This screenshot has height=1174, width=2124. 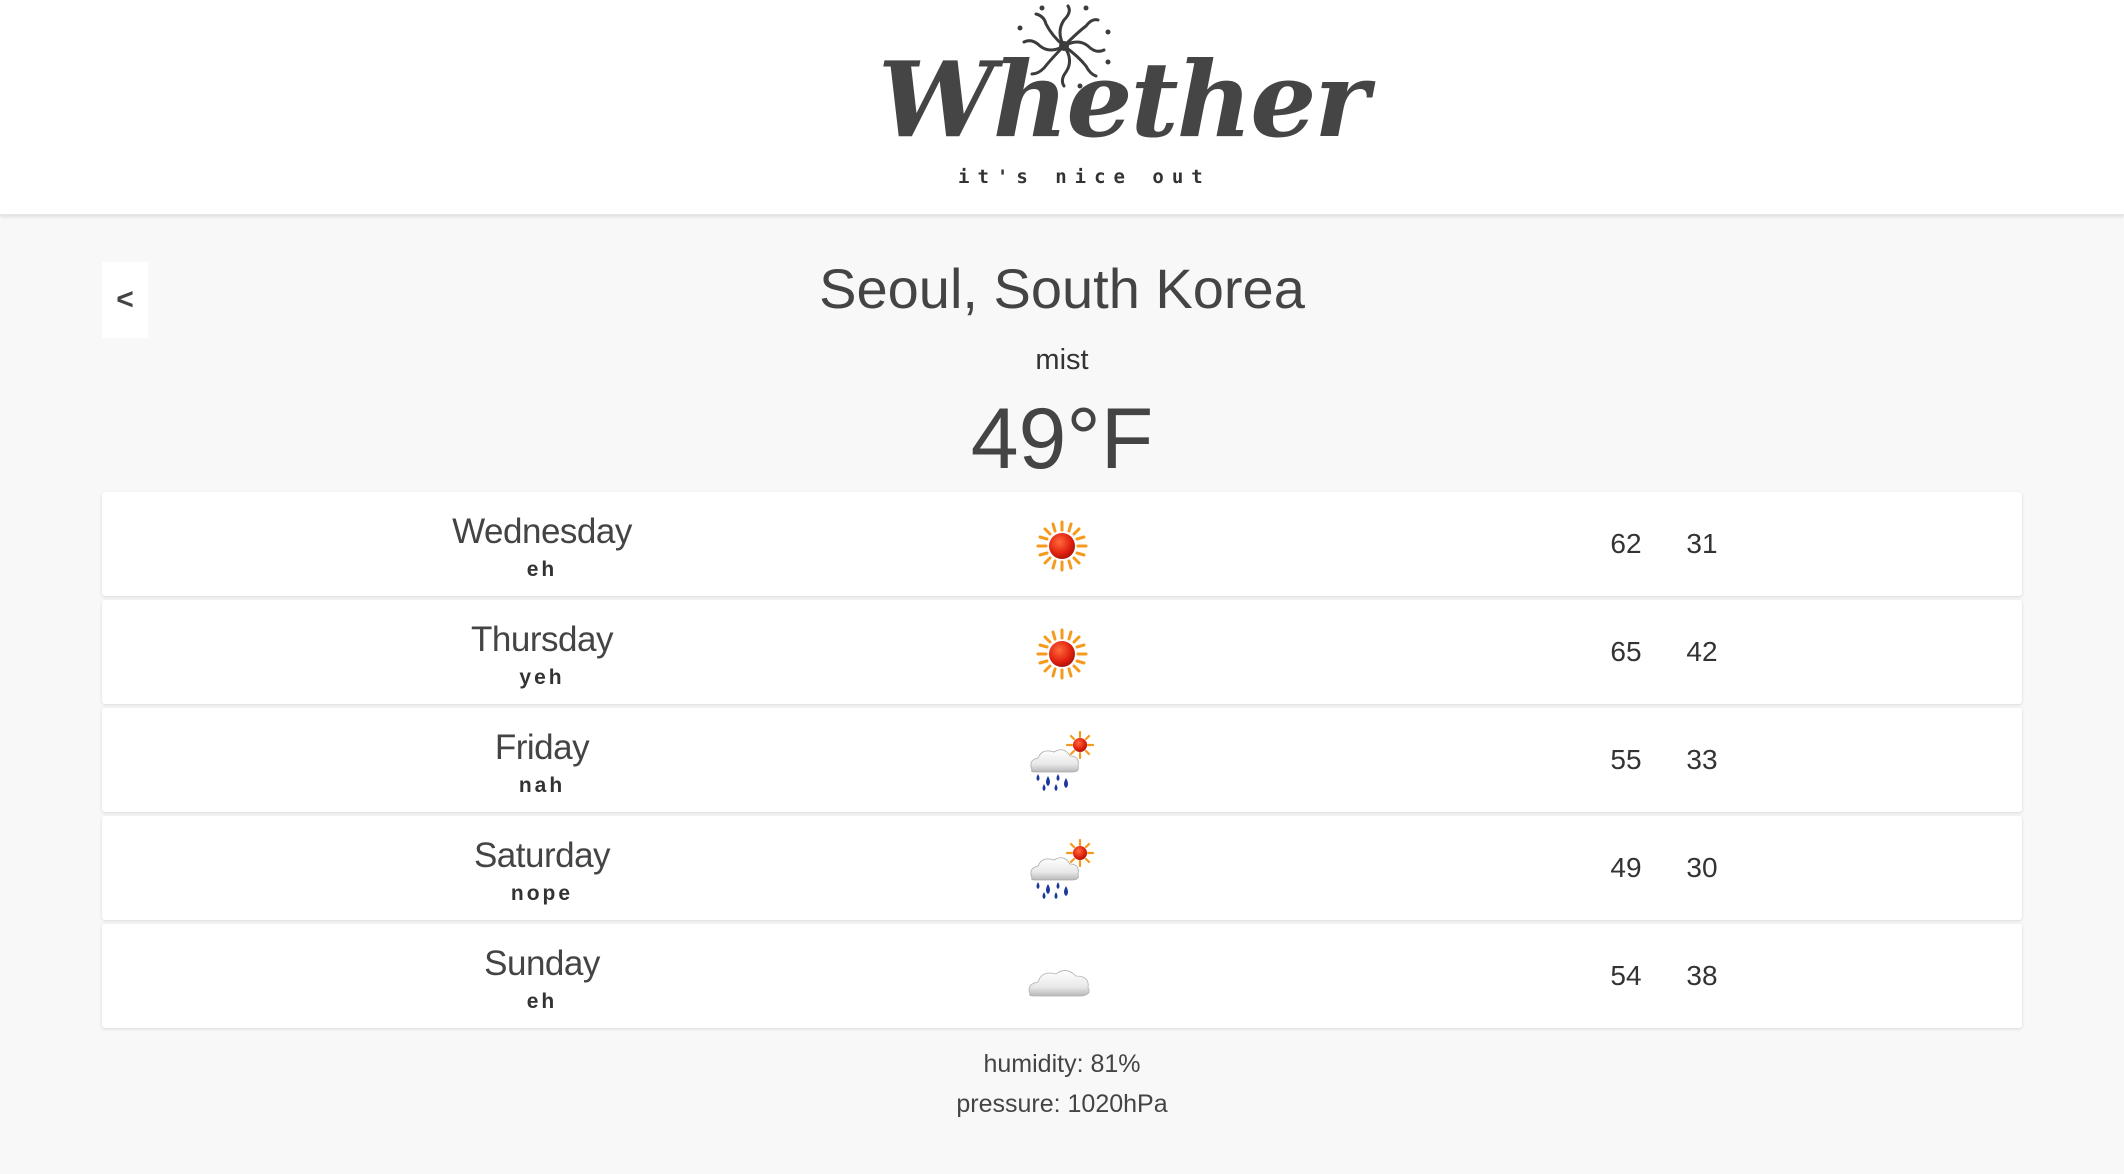 I want to click on current-temperature: 49°F, so click(x=1062, y=439).